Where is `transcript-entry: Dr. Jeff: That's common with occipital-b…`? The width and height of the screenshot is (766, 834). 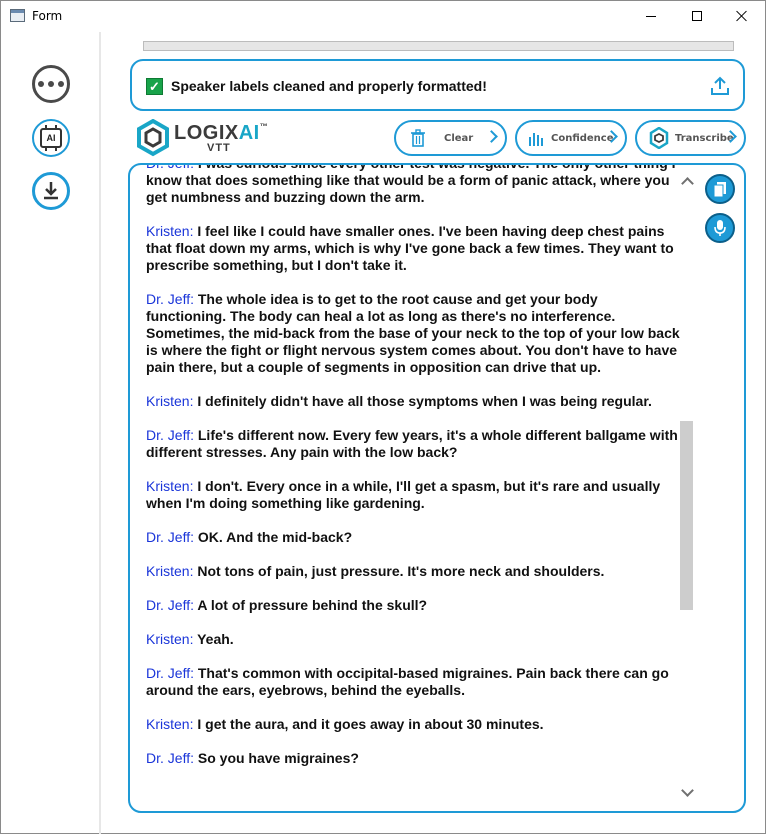 transcript-entry: Dr. Jeff: That's common with occipital-b… is located at coordinates (413, 682).